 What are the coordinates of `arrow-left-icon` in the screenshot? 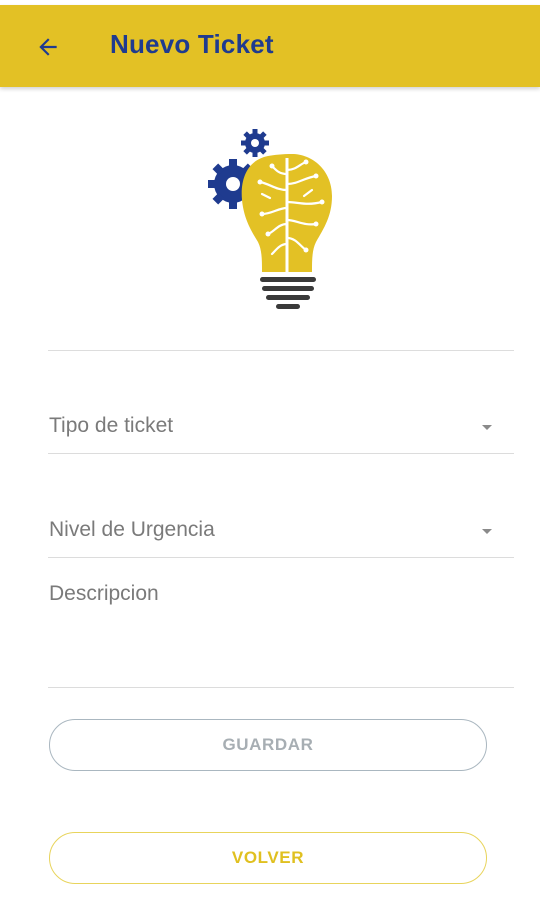 It's located at (48, 47).